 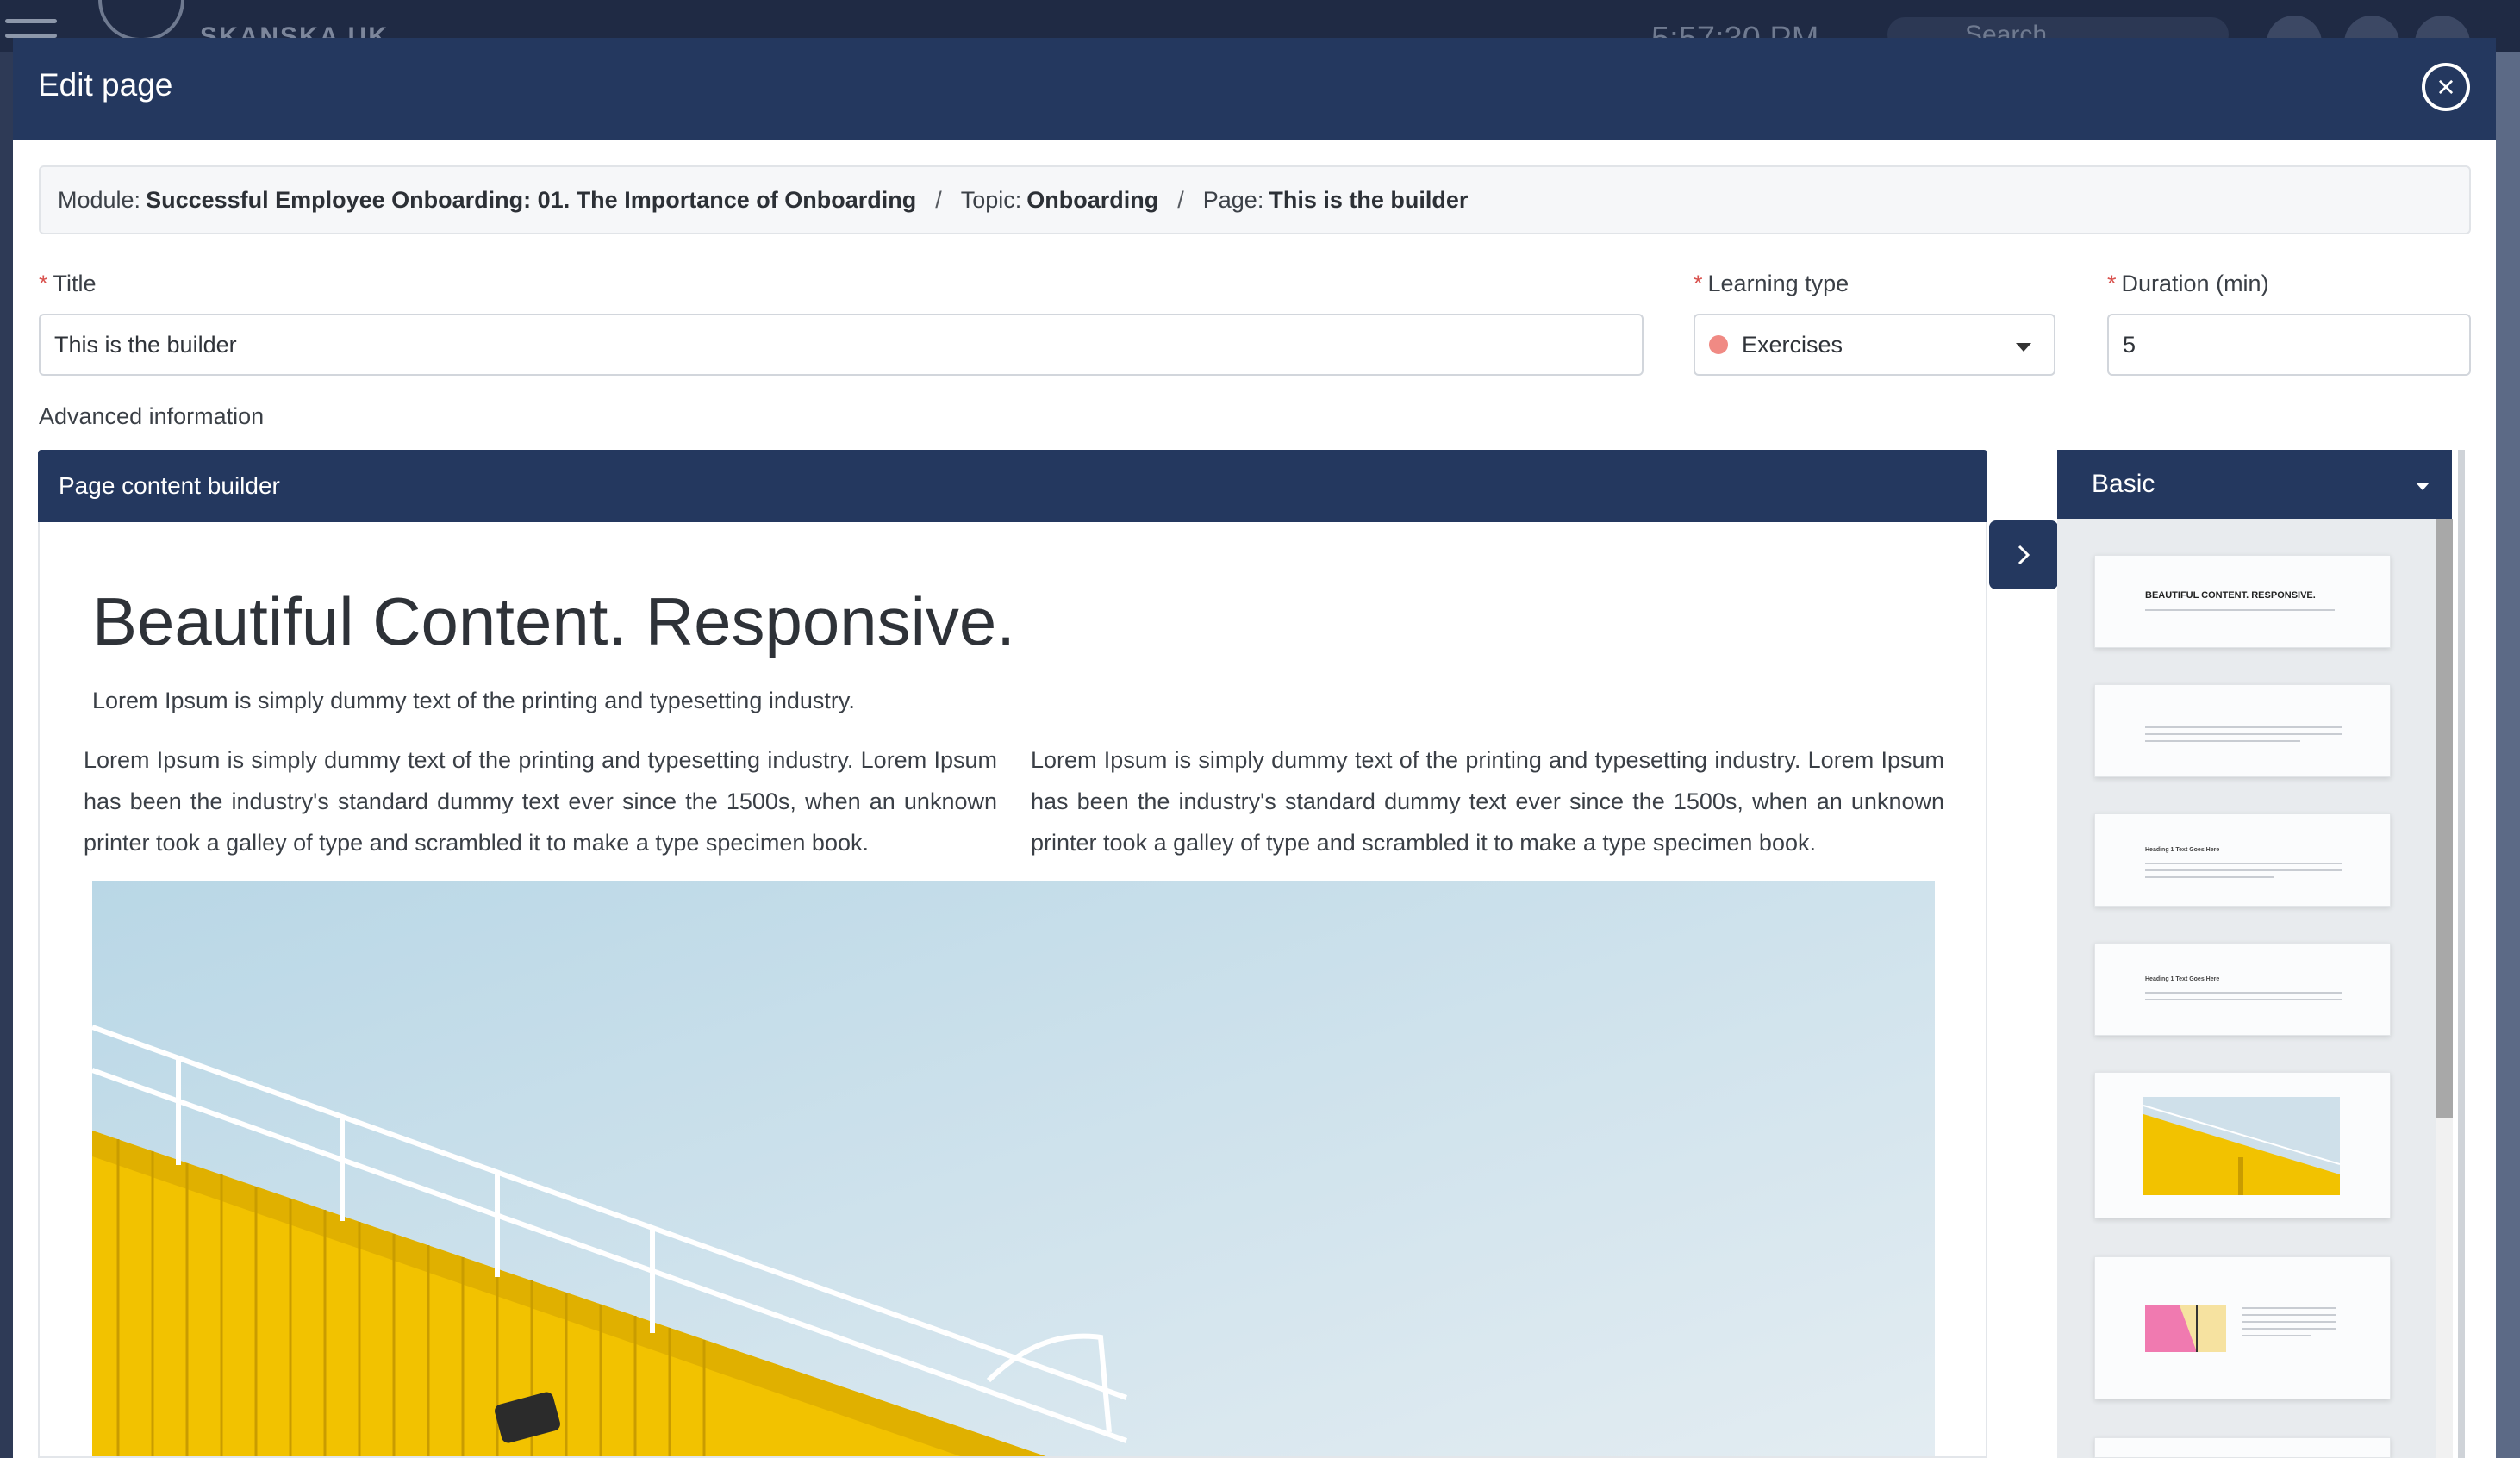 I want to click on hero-title: Beautiful Content. Responsive., so click(x=554, y=622).